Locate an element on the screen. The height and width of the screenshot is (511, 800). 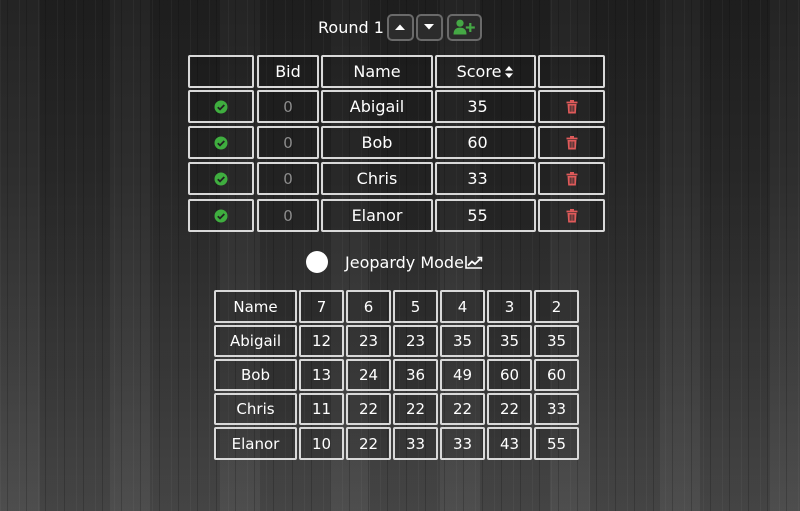
history-score: 55 is located at coordinates (556, 443).